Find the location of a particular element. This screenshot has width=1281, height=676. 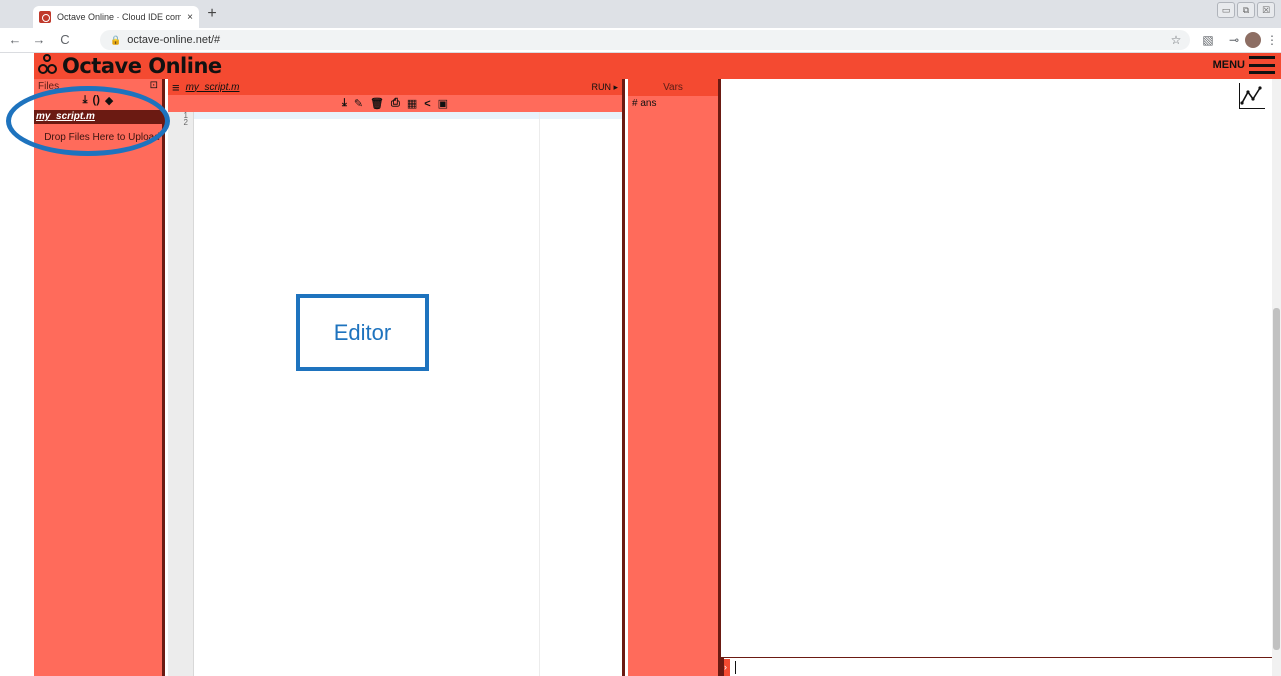

editor-annotation-box: Editor is located at coordinates (362, 332).